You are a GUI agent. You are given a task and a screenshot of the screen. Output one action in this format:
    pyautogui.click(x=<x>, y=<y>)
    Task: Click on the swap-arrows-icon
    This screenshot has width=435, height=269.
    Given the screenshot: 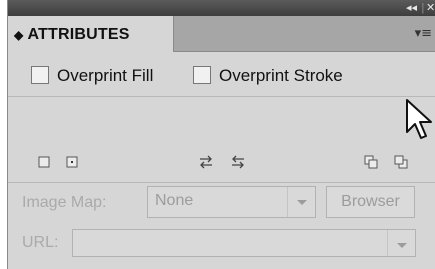 What is the action you would take?
    pyautogui.click(x=206, y=162)
    